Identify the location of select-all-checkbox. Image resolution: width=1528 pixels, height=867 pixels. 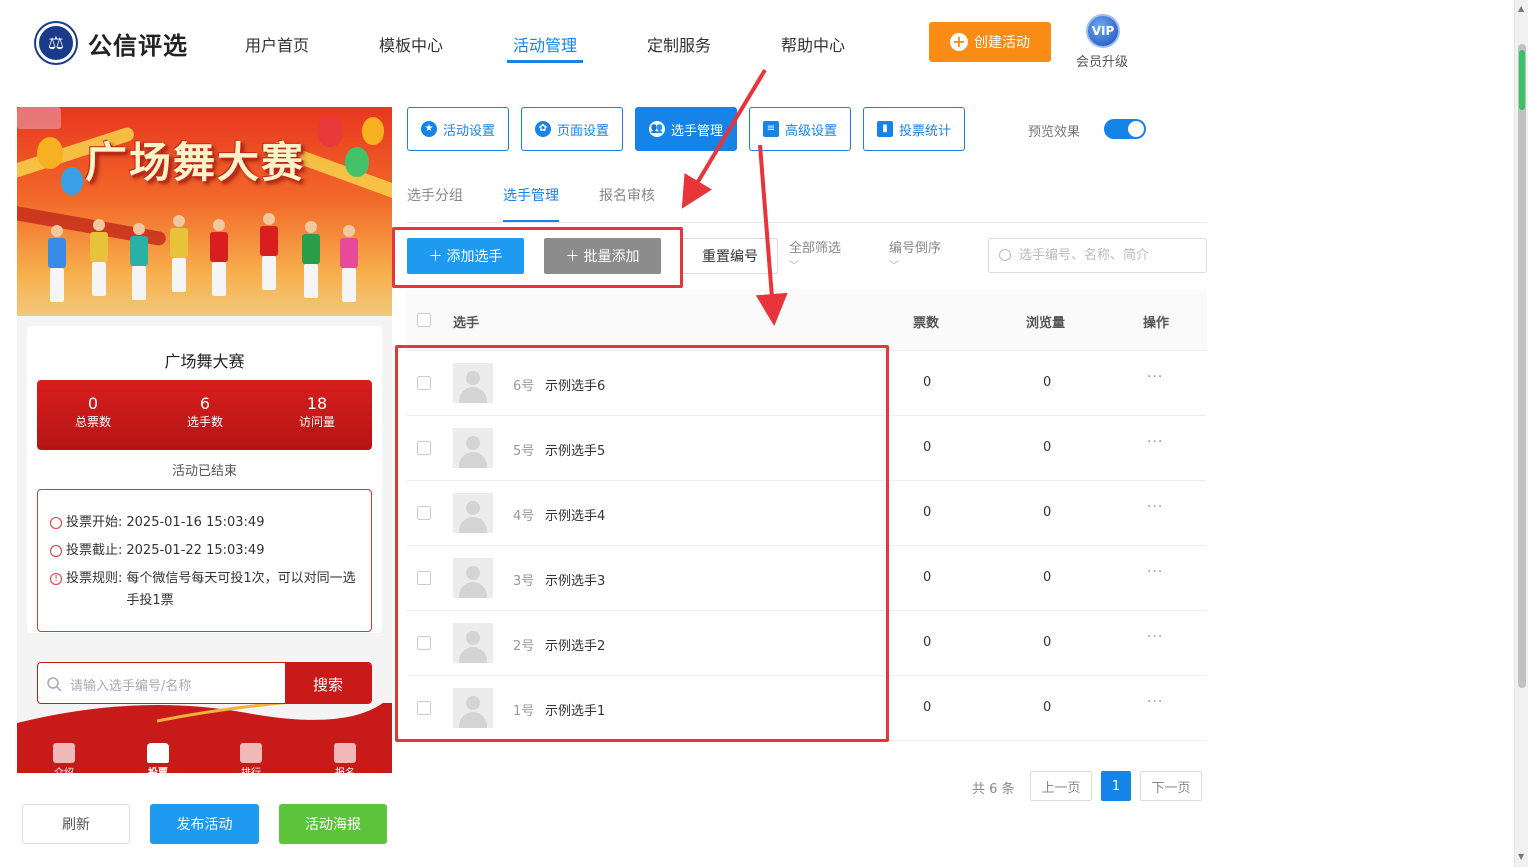
(424, 320).